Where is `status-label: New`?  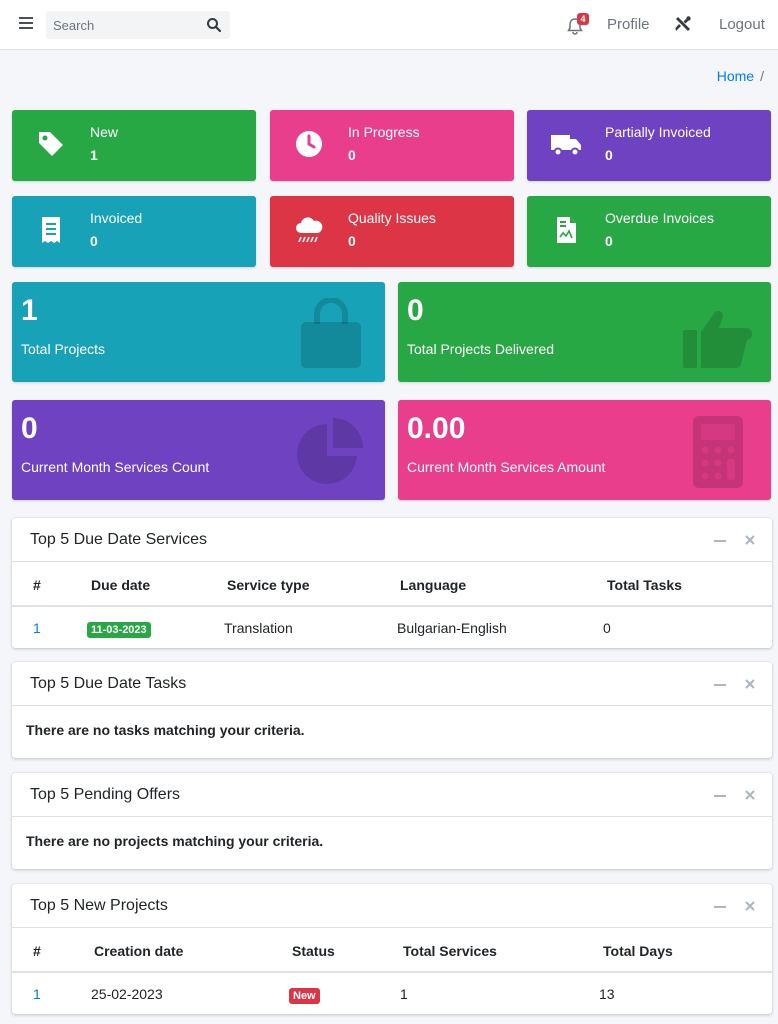
status-label: New is located at coordinates (104, 132).